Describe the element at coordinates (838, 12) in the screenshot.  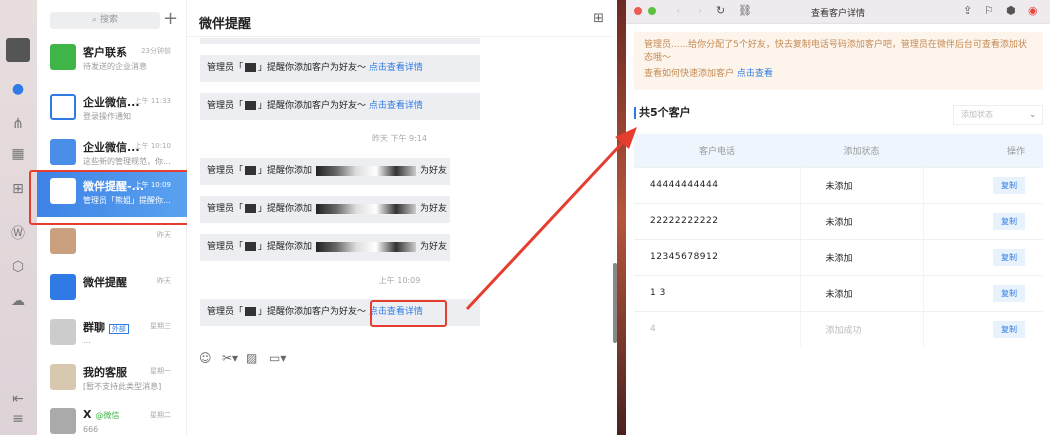
I see `title-bar: ‹ › ↻ ⛓ 查看客户详情 ⇪ ⚐ ⬢ ◉` at that location.